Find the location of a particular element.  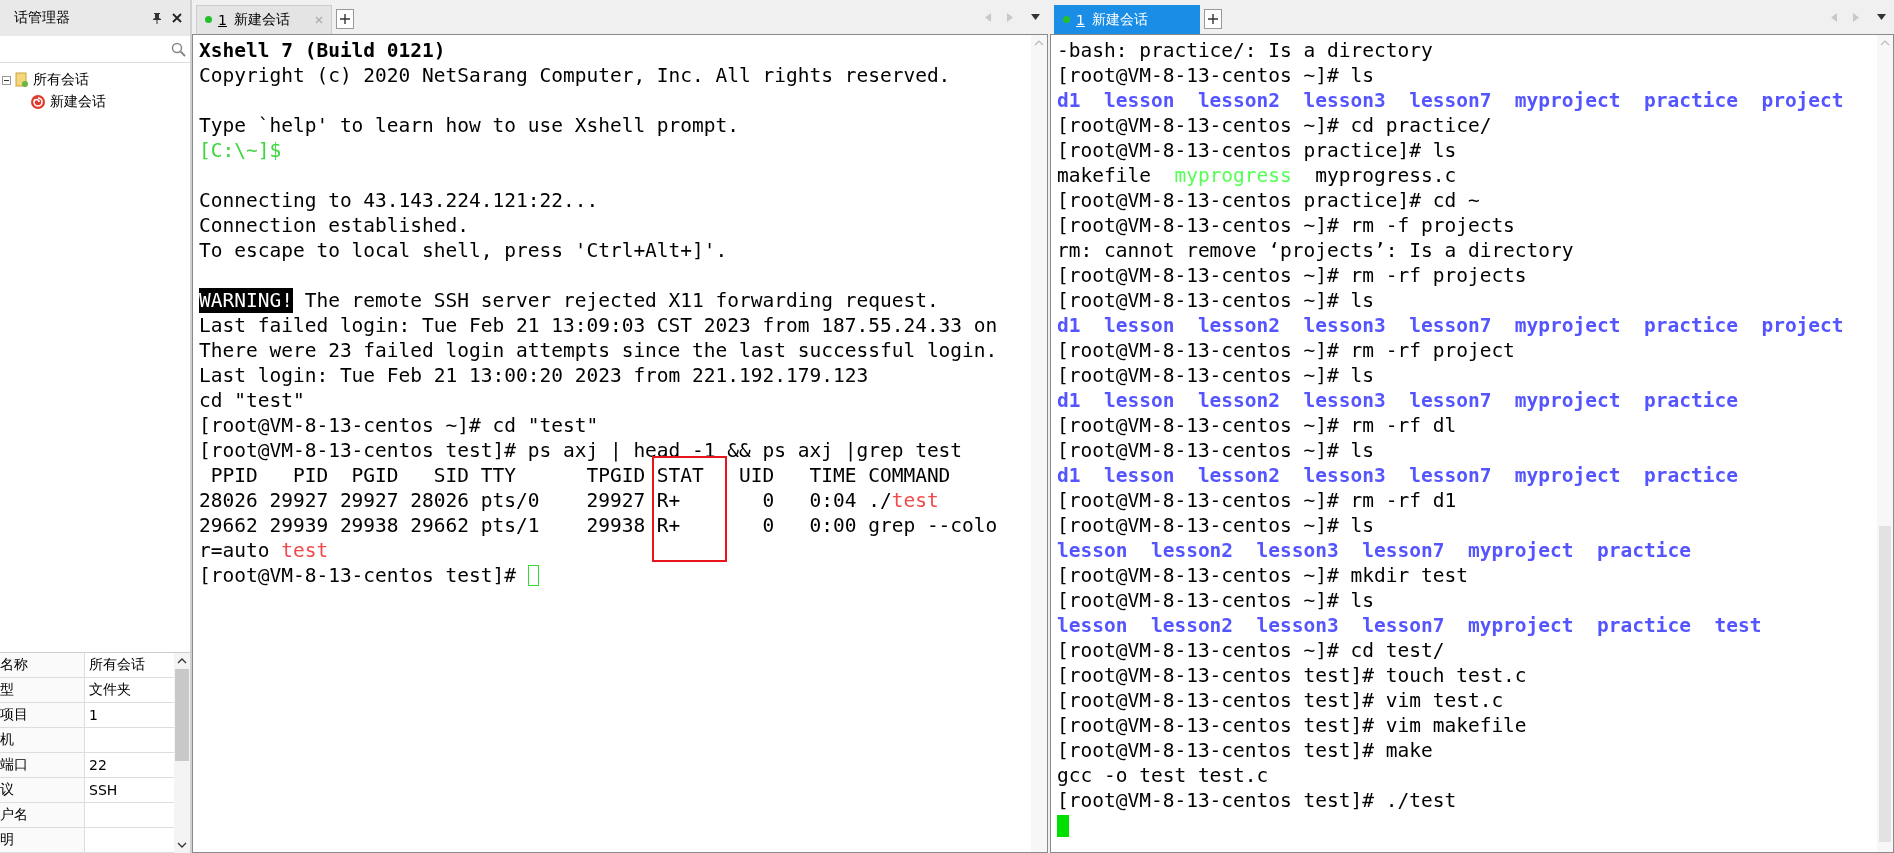

search-icon is located at coordinates (178, 49).